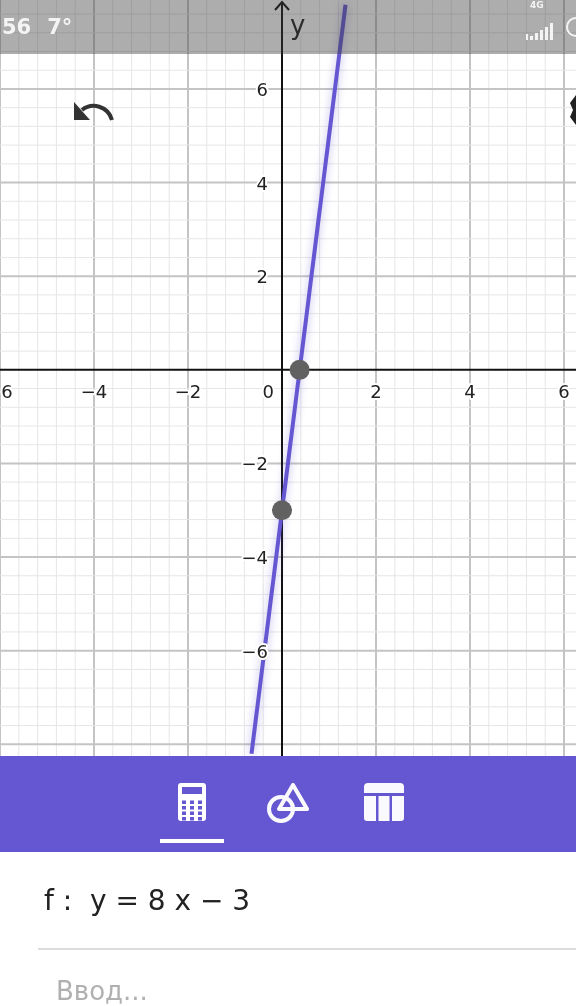  What do you see at coordinates (541, 31) in the screenshot?
I see `signal-icon` at bounding box center [541, 31].